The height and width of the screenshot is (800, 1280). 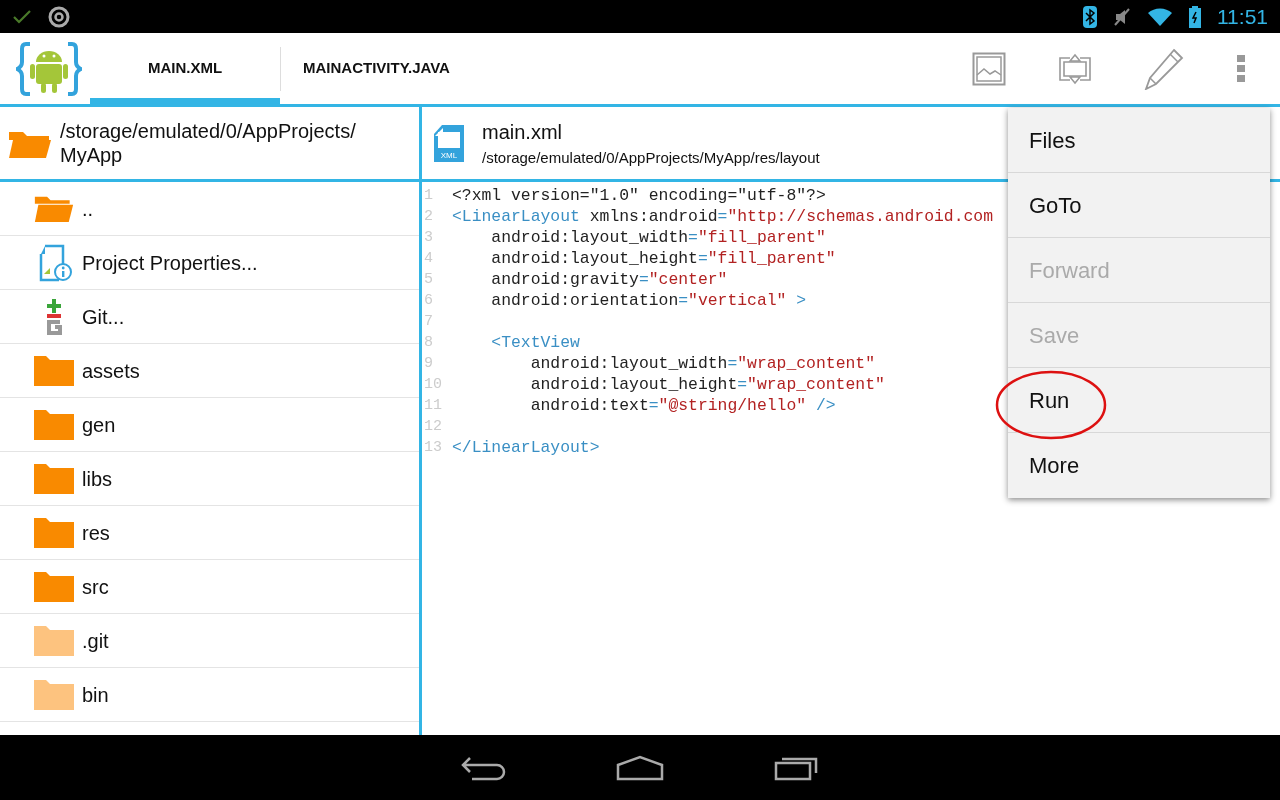 I want to click on menu-item: Run, so click(x=1139, y=400).